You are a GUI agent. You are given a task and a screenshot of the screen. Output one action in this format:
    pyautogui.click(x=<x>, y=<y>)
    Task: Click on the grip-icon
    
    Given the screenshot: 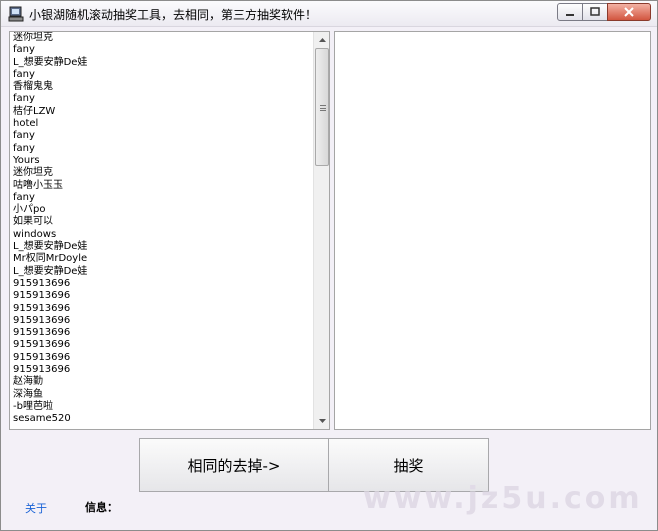 What is the action you would take?
    pyautogui.click(x=323, y=108)
    